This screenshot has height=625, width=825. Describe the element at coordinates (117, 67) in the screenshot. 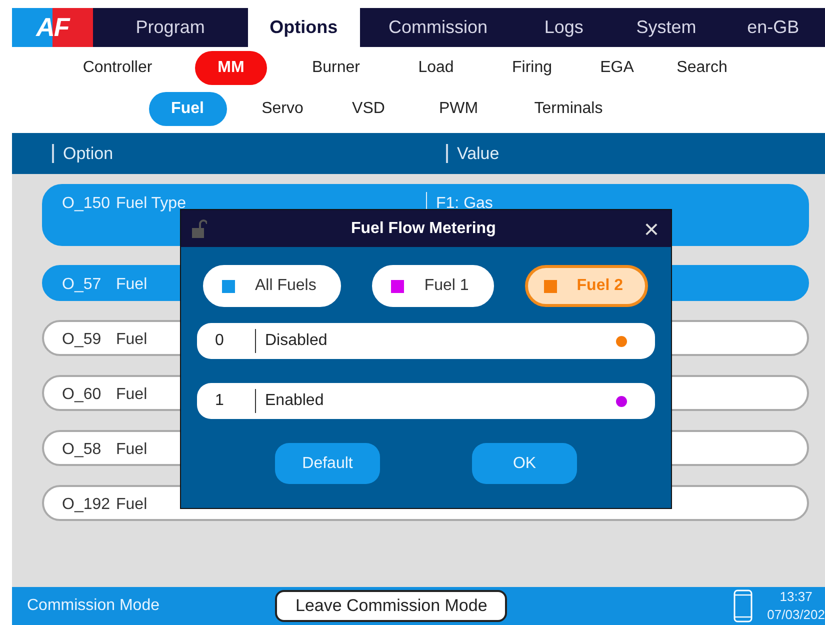

I see `sub-tab: Controller` at that location.